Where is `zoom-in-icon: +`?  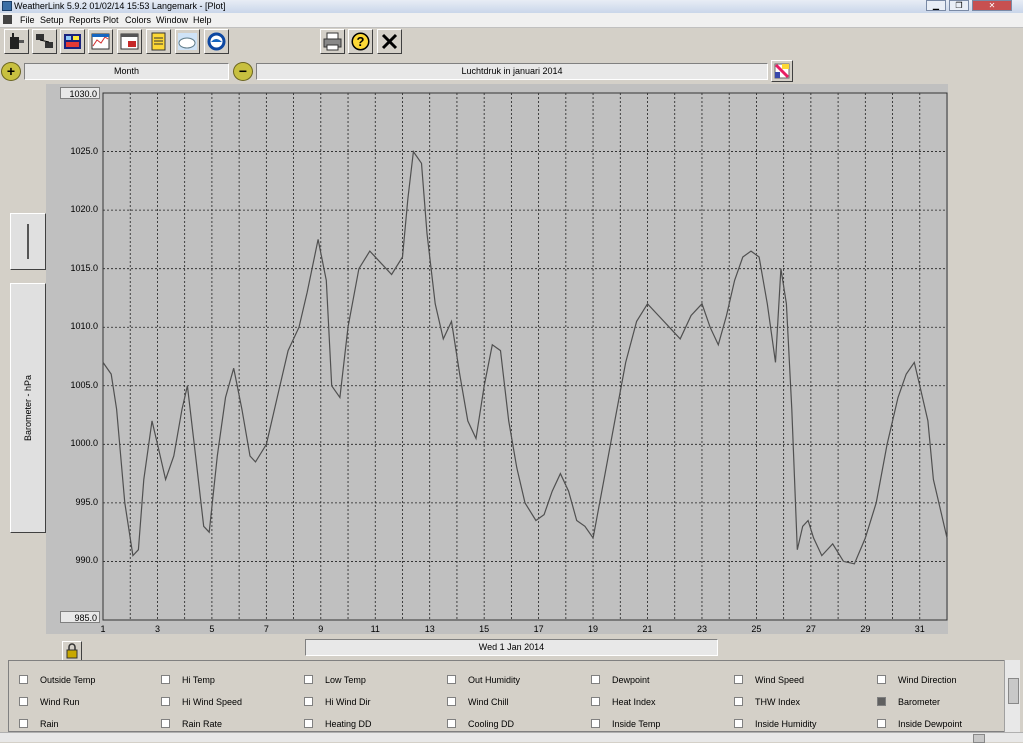
zoom-in-icon: + is located at coordinates (11, 71).